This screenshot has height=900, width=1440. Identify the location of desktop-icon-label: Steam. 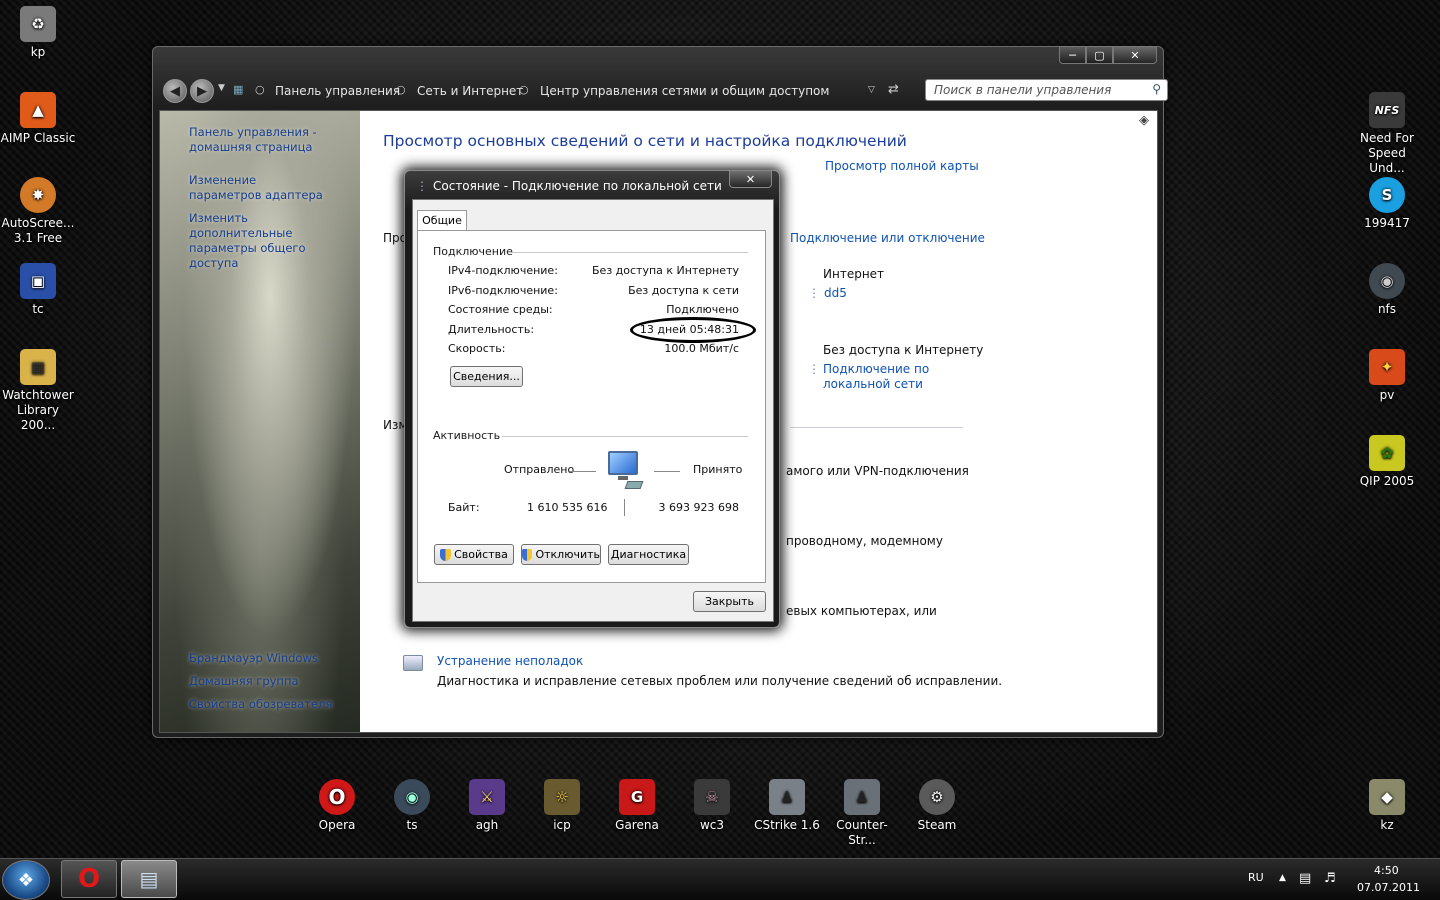
(937, 825).